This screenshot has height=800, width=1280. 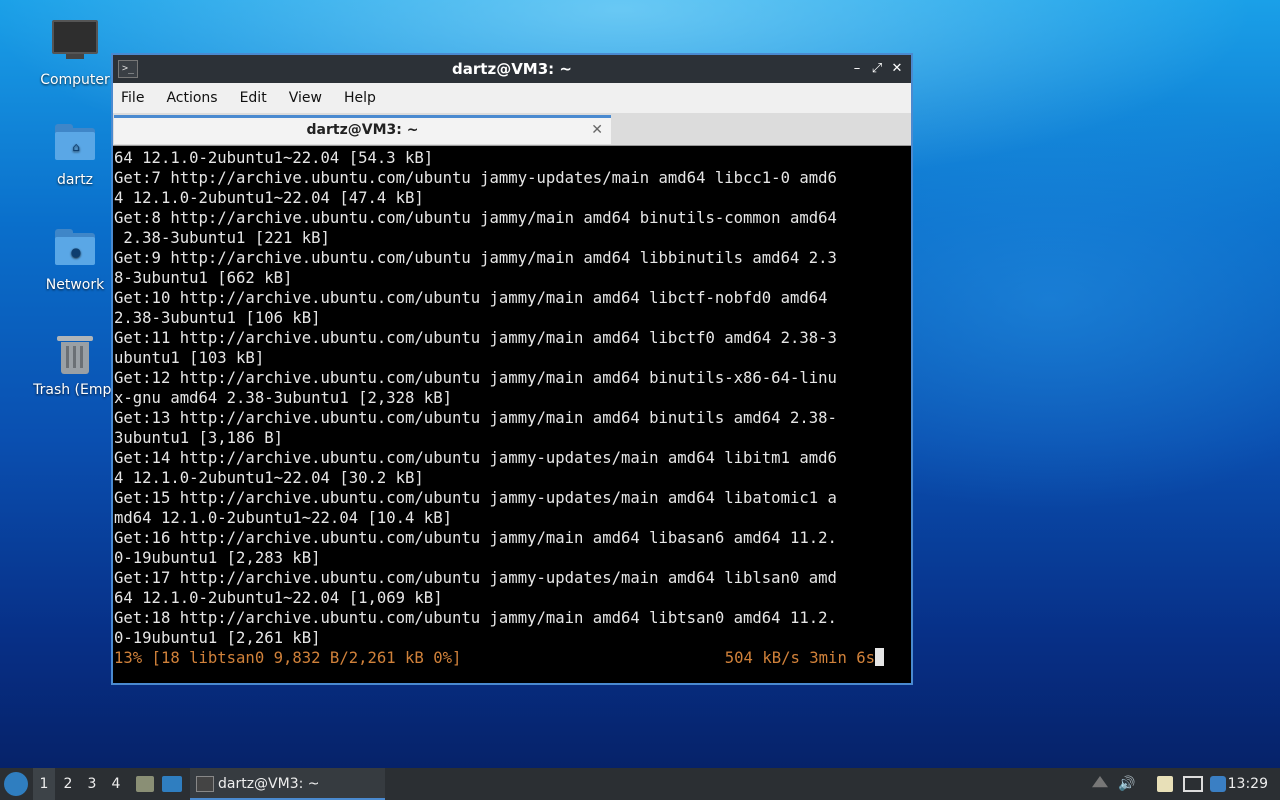 I want to click on desktop-icon-network: ● Network, so click(x=75, y=259).